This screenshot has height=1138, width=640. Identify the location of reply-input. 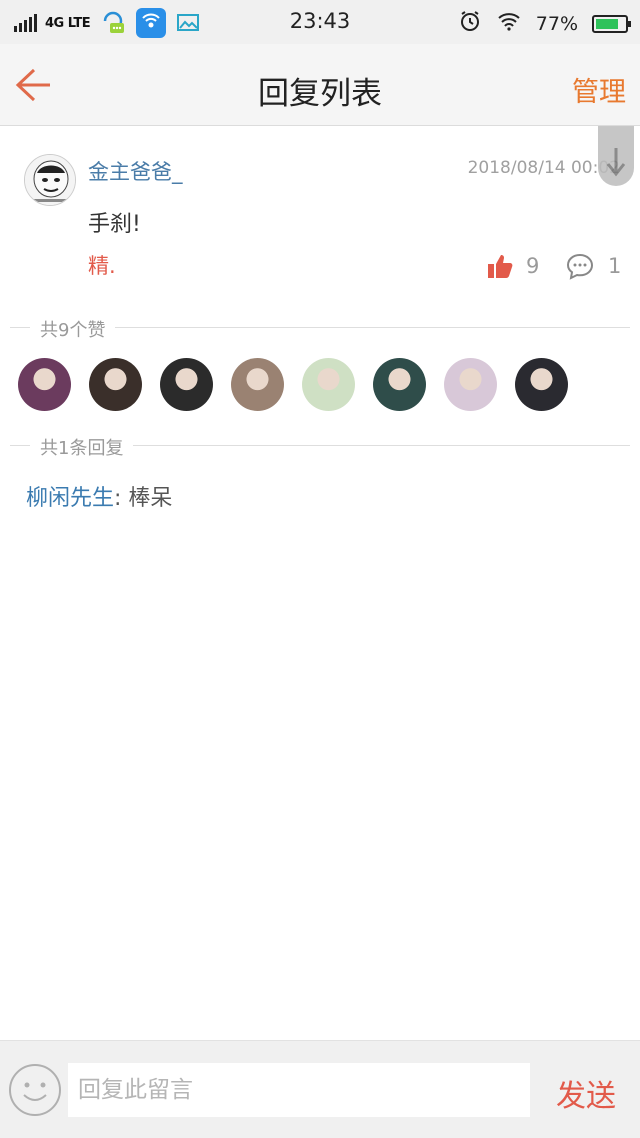
(299, 1090).